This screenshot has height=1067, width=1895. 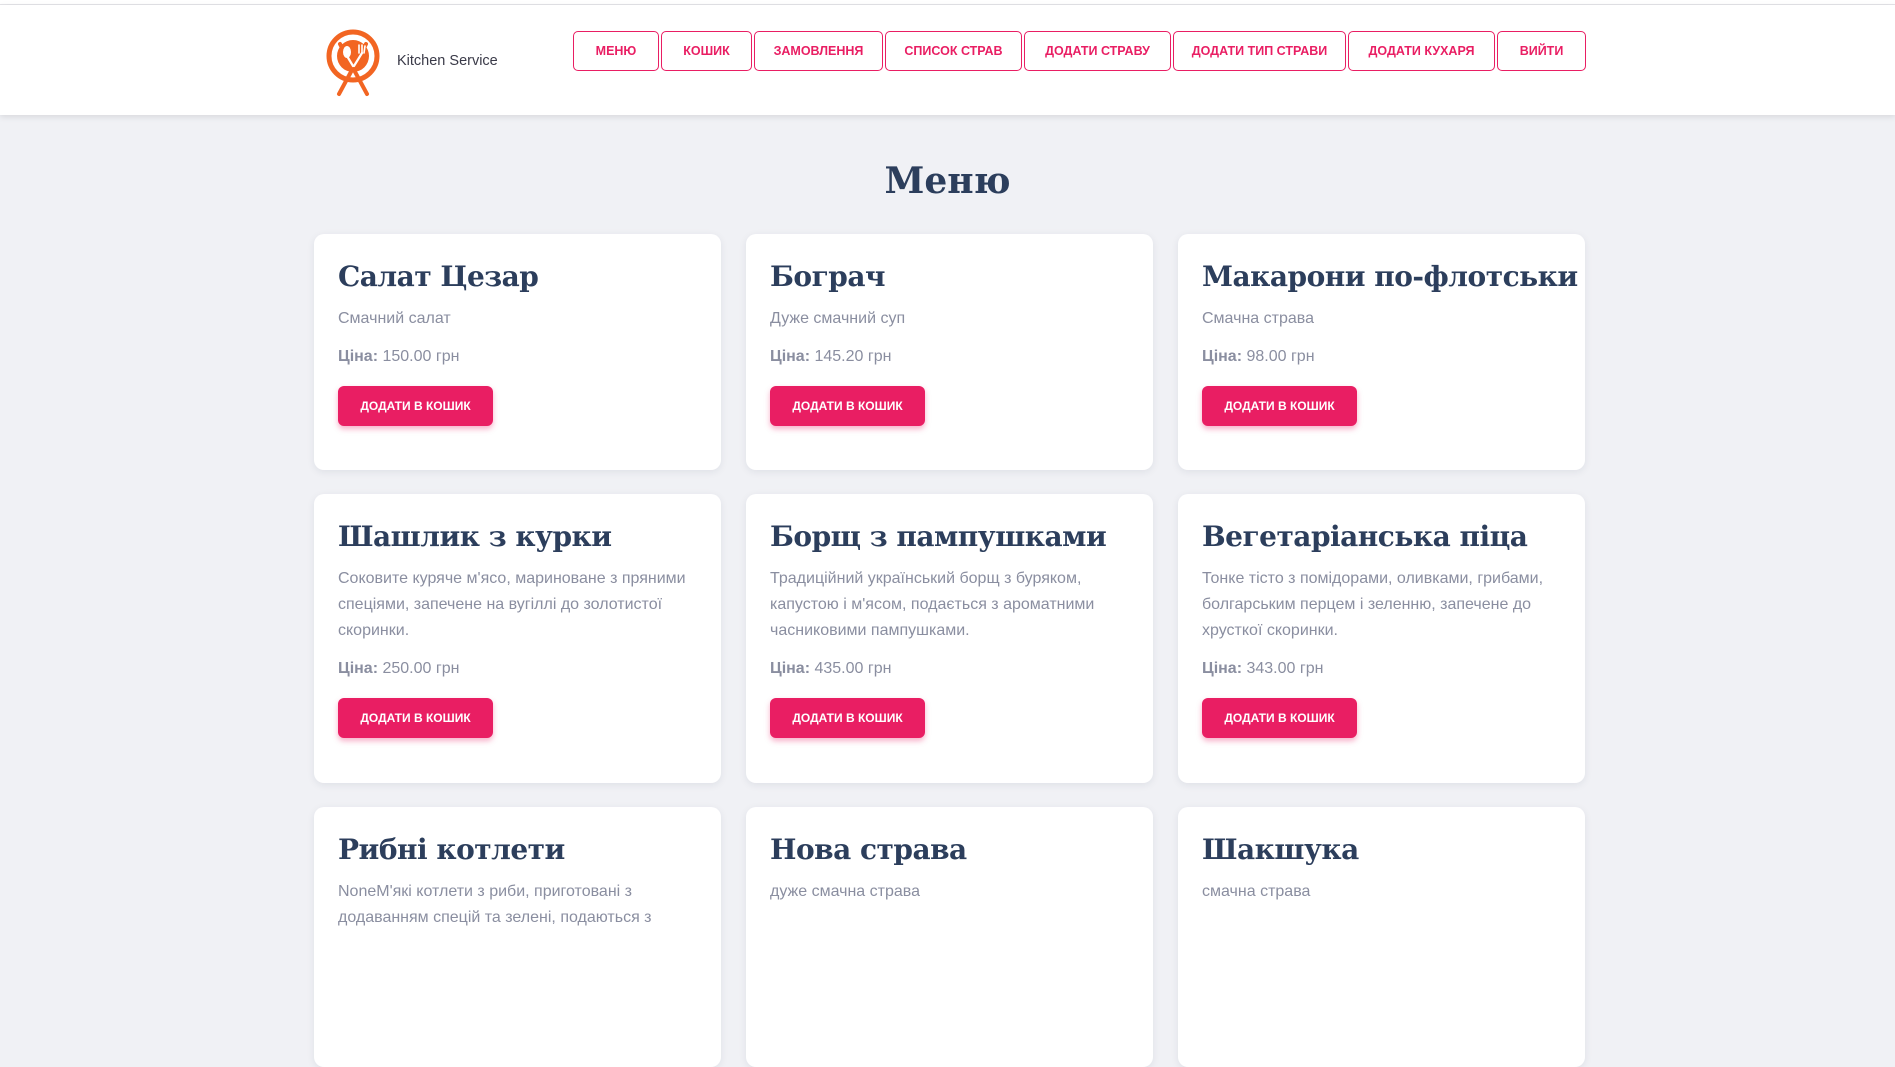 I want to click on brand: Kitchen Service, so click(x=410, y=63).